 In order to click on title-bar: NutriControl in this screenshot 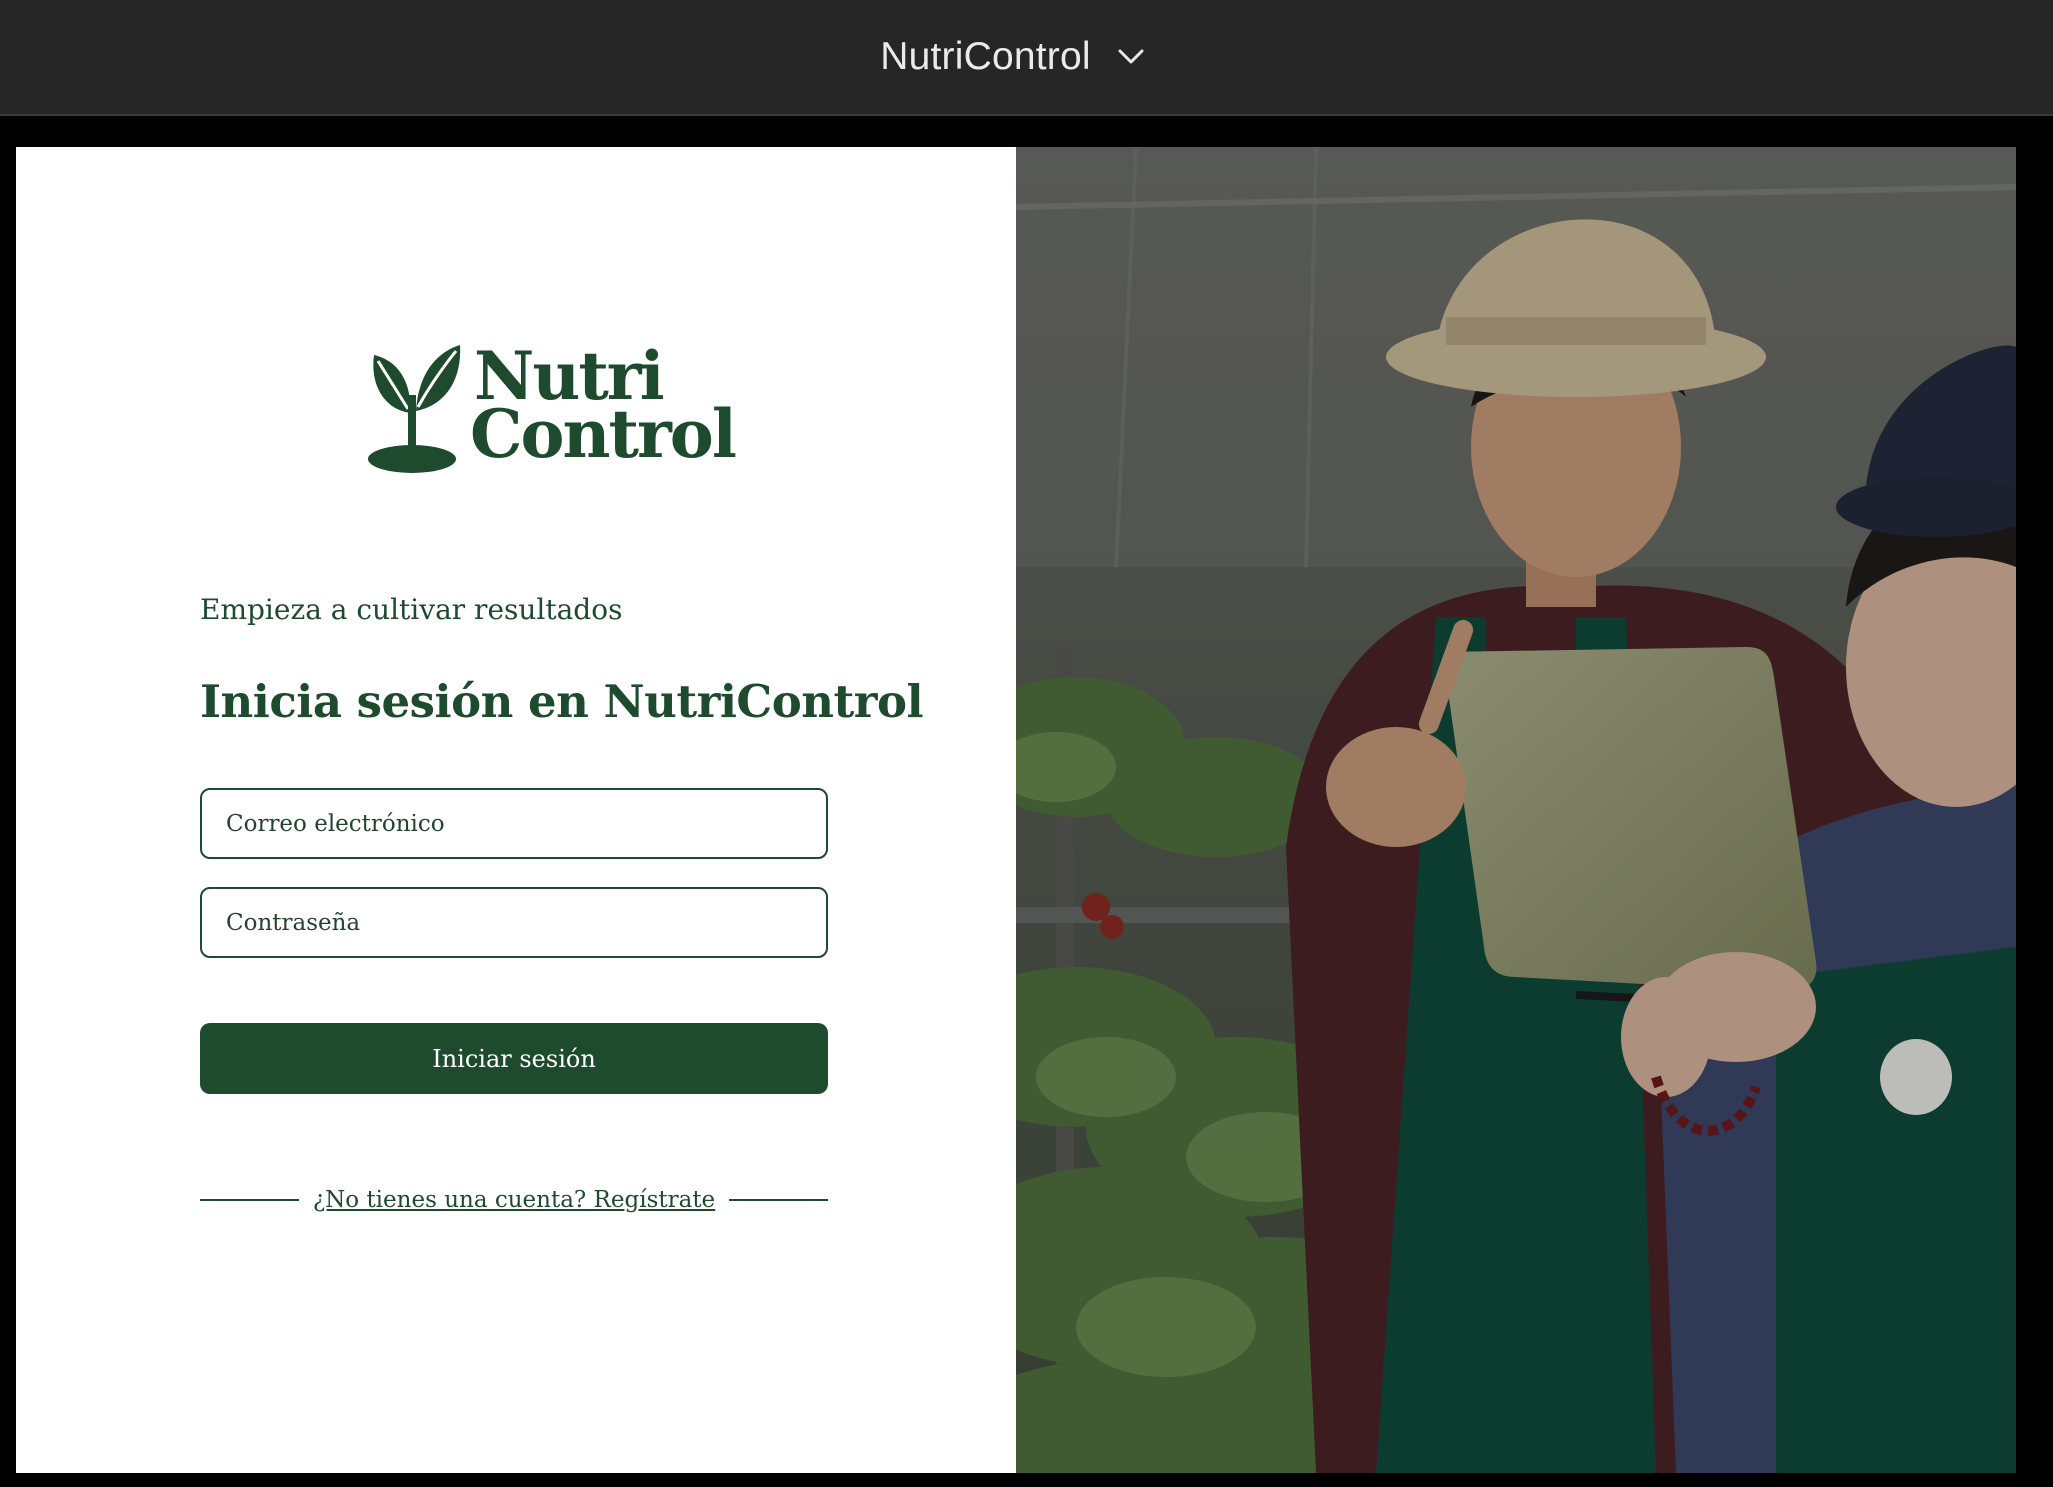, I will do `click(1026, 58)`.